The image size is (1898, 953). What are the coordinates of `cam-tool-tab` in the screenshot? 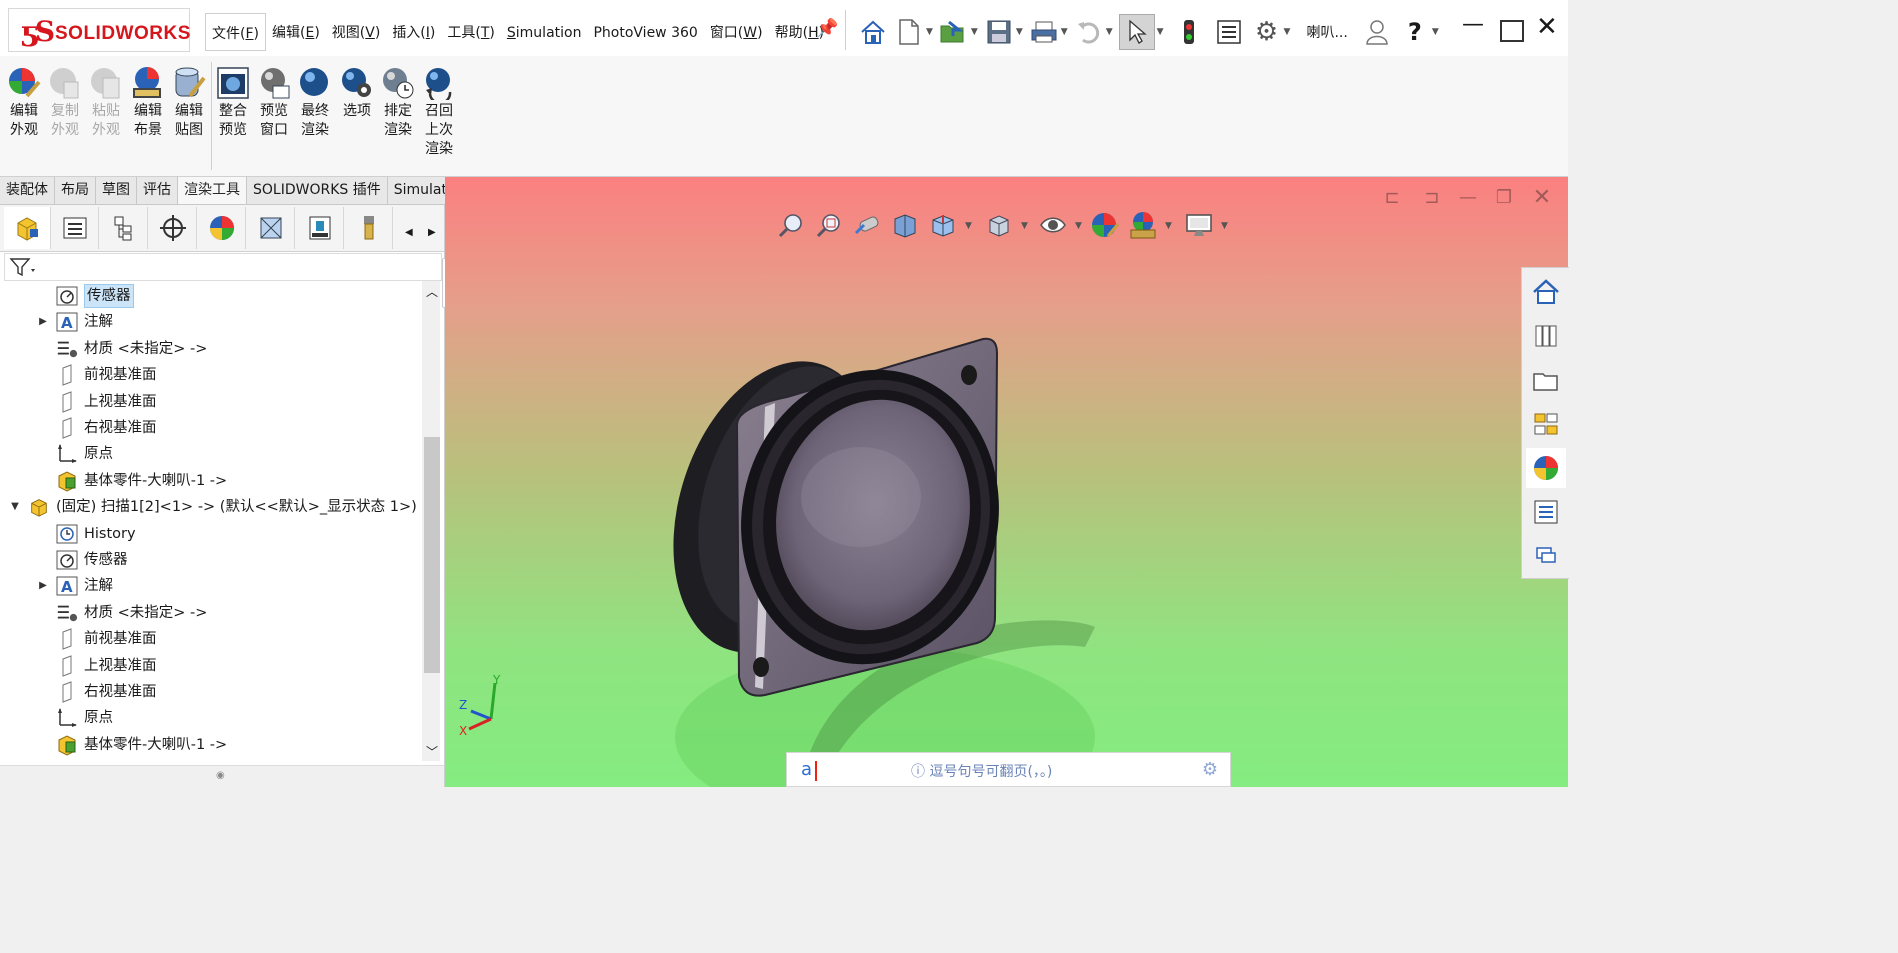 It's located at (369, 228).